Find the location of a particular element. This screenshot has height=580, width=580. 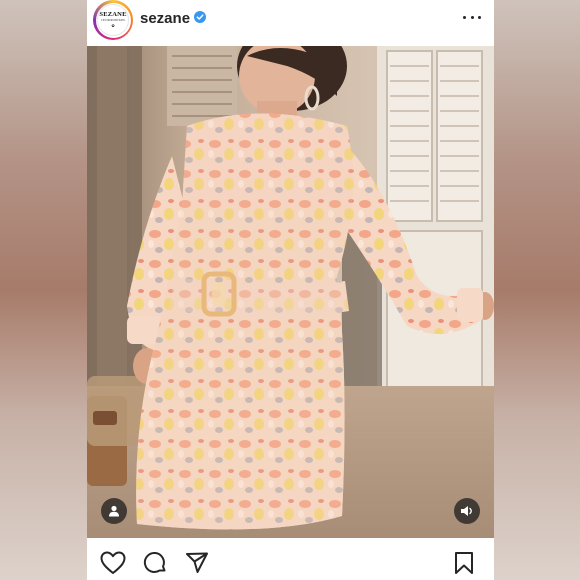

save-button is located at coordinates (464, 563).